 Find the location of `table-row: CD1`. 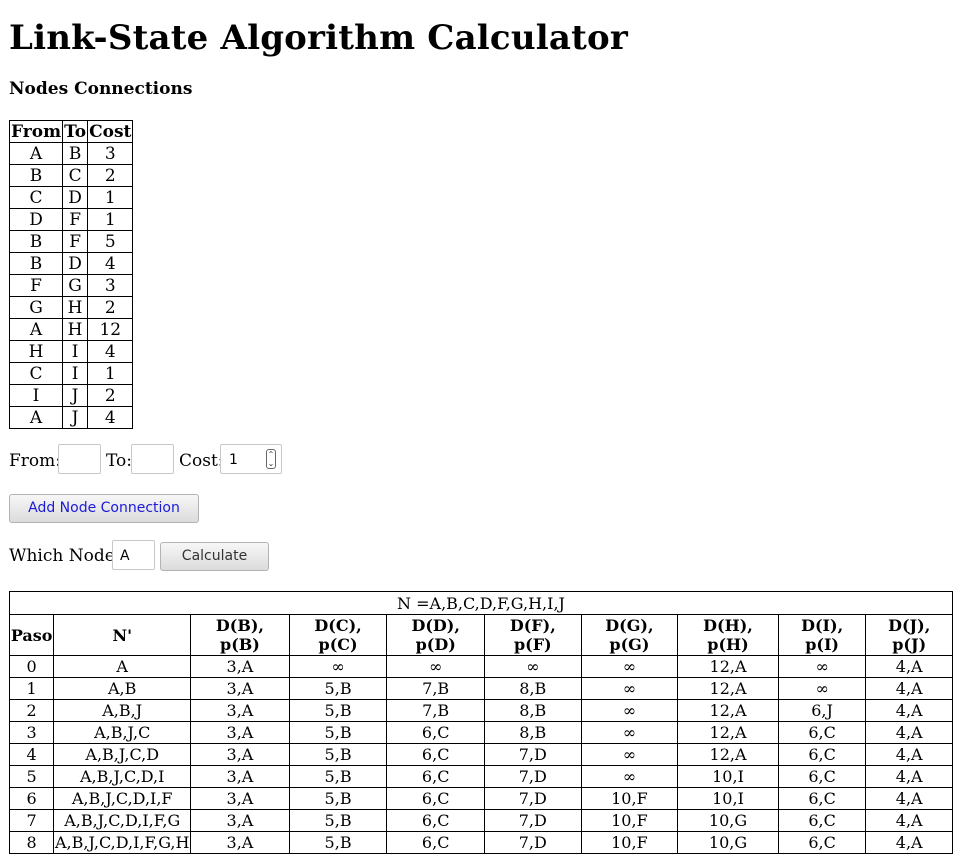

table-row: CD1 is located at coordinates (71, 197).